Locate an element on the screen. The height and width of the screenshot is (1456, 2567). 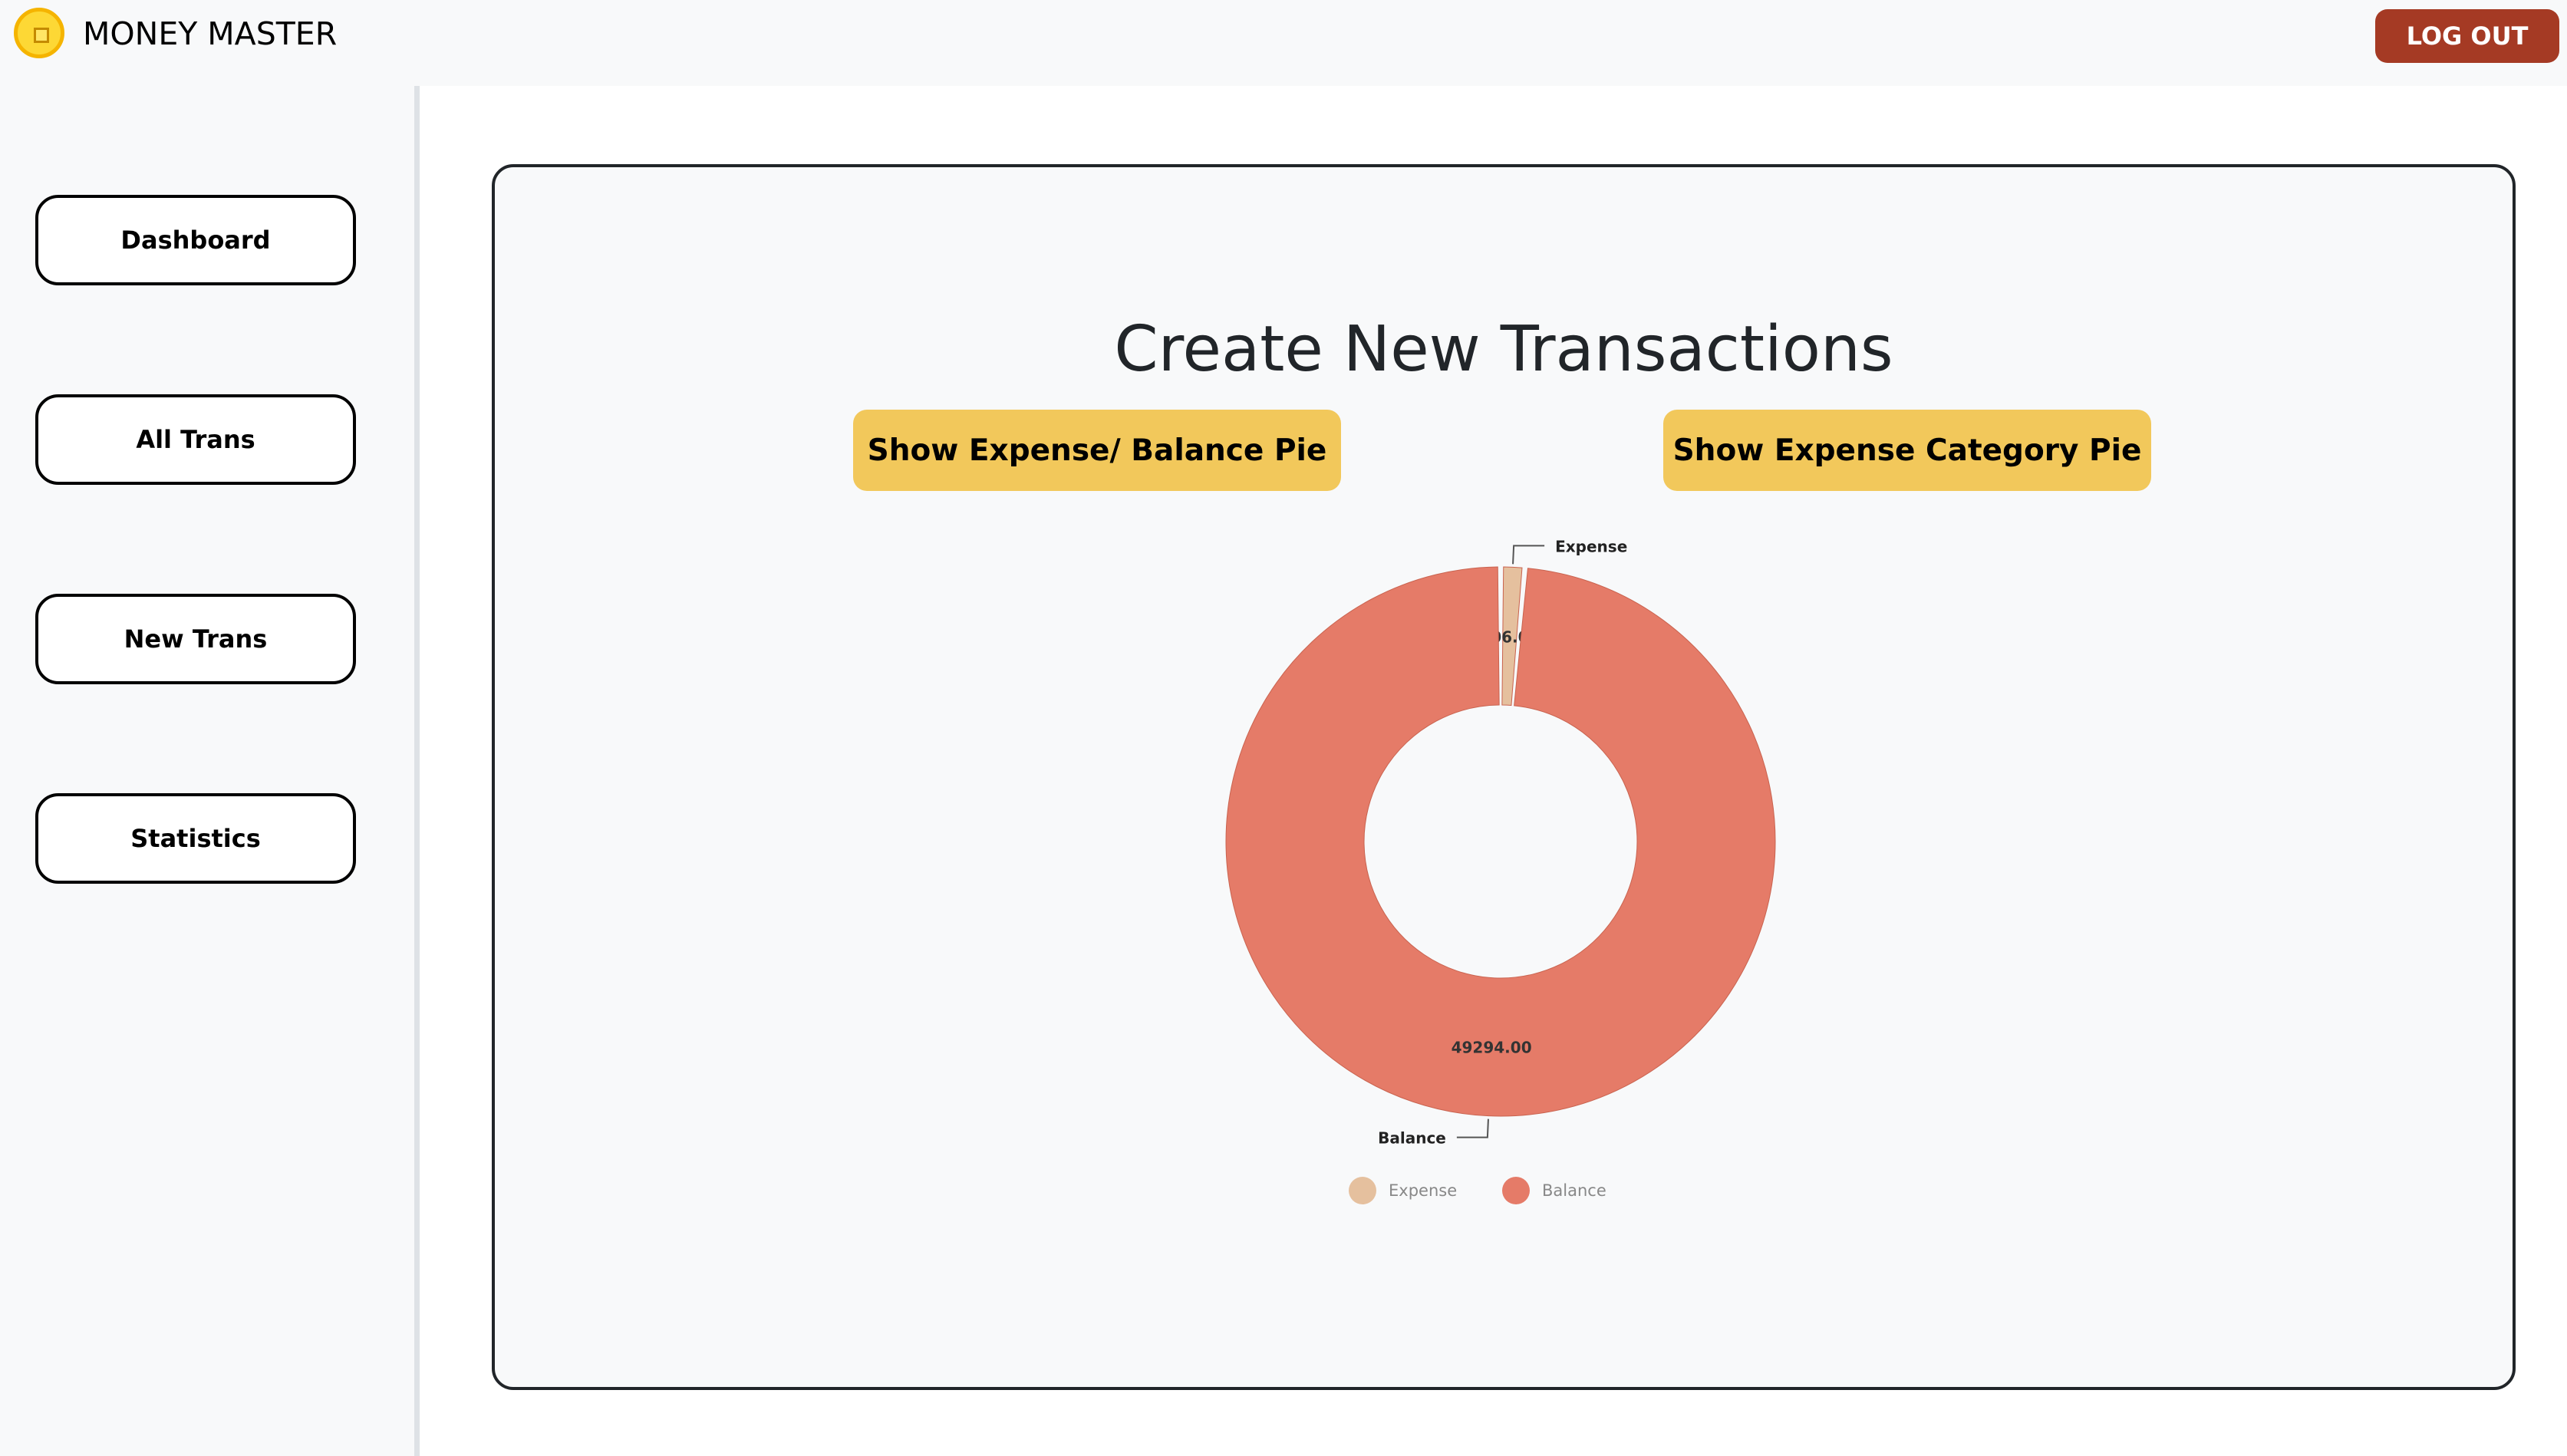
legend-label-expense: Expense is located at coordinates (1423, 1190).